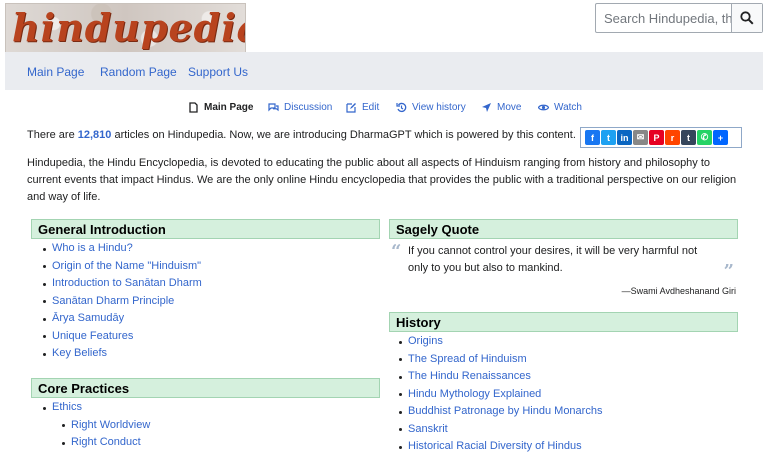  What do you see at coordinates (208, 267) in the screenshot?
I see `list-item: Origin of the Name "Hinduism"` at bounding box center [208, 267].